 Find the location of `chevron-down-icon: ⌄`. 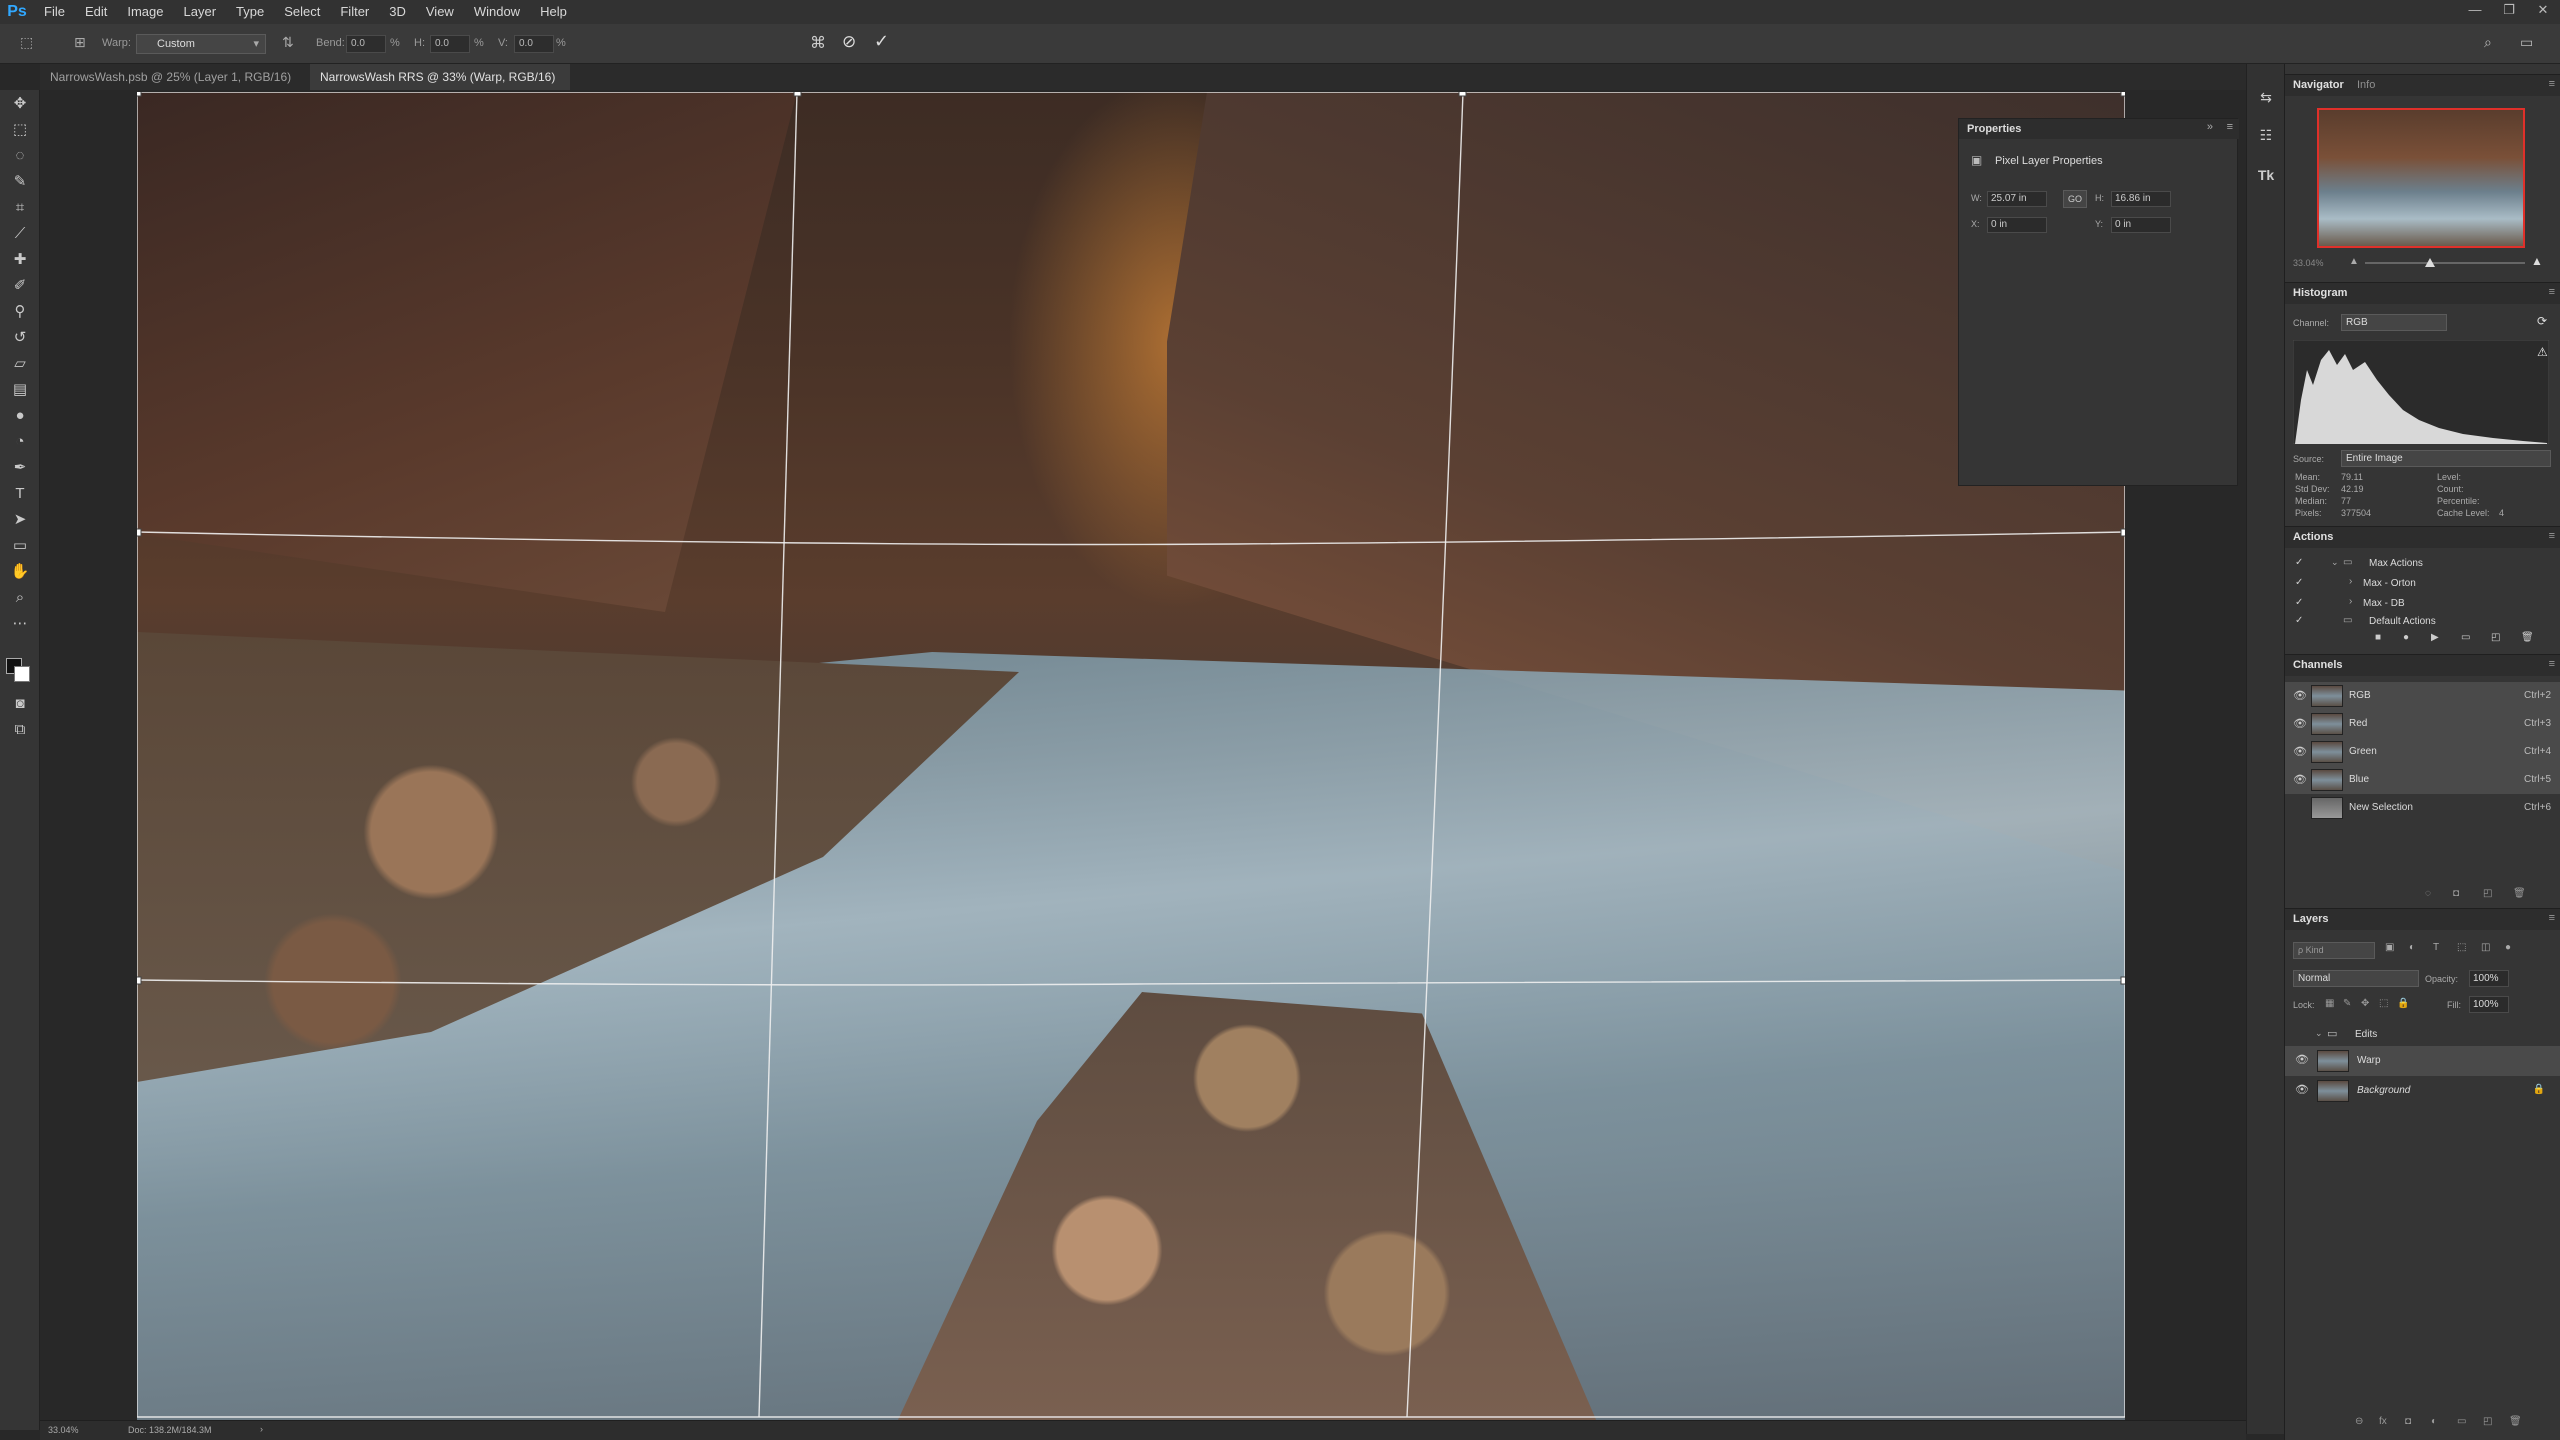

chevron-down-icon: ⌄ is located at coordinates (2335, 562).